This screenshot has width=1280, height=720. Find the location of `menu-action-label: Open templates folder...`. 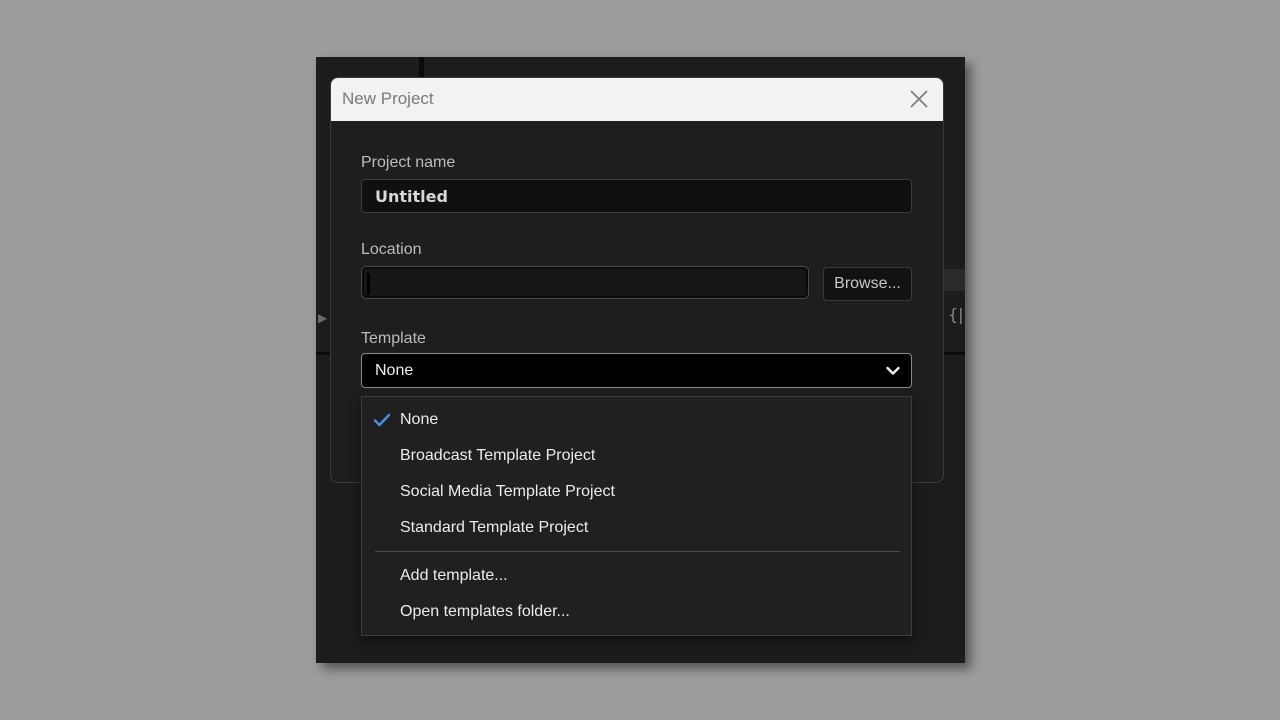

menu-action-label: Open templates folder... is located at coordinates (485, 611).